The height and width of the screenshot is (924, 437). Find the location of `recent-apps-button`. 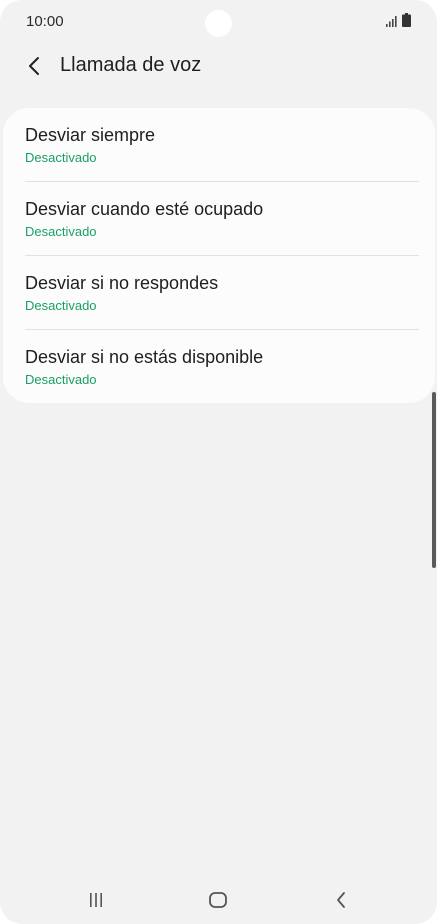

recent-apps-button is located at coordinates (96, 900).